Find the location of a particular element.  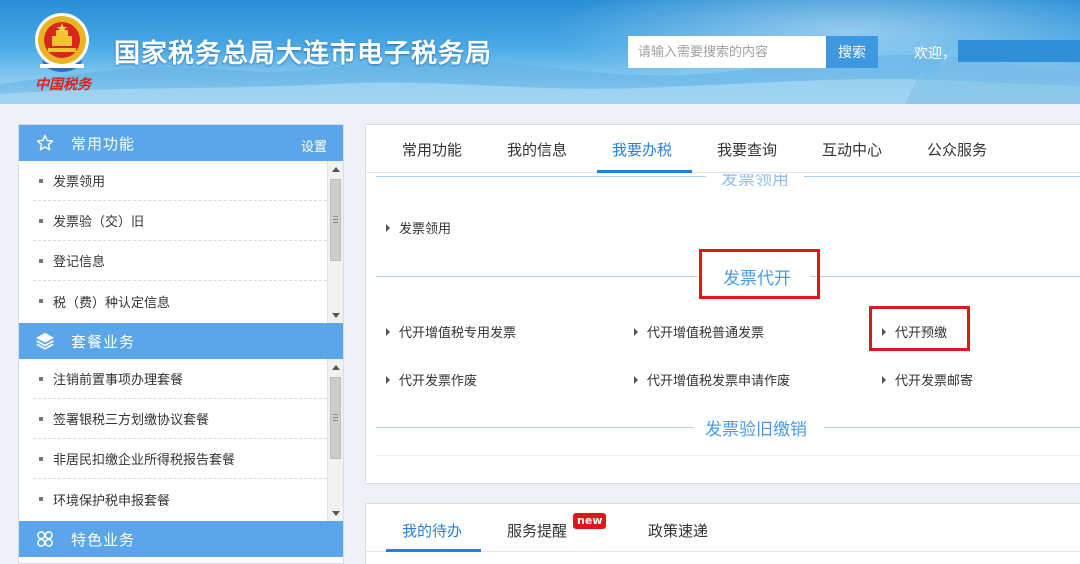

list-item-label: 发票验（交）旧 is located at coordinates (99, 222).